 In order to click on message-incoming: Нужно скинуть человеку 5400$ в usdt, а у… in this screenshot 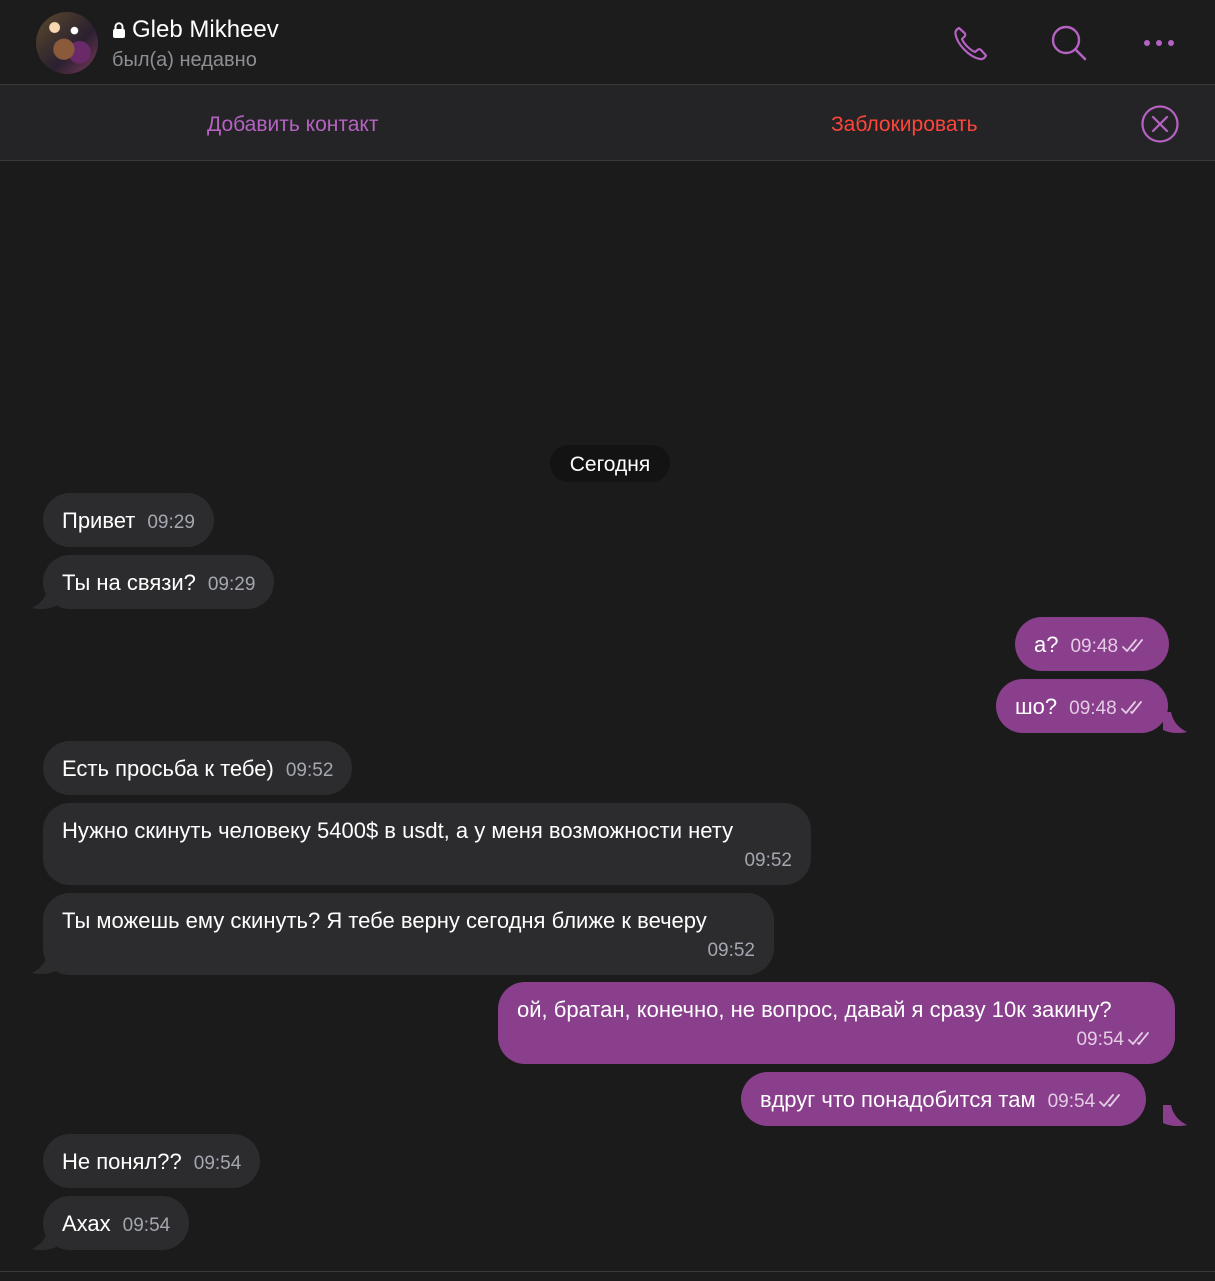, I will do `click(427, 844)`.